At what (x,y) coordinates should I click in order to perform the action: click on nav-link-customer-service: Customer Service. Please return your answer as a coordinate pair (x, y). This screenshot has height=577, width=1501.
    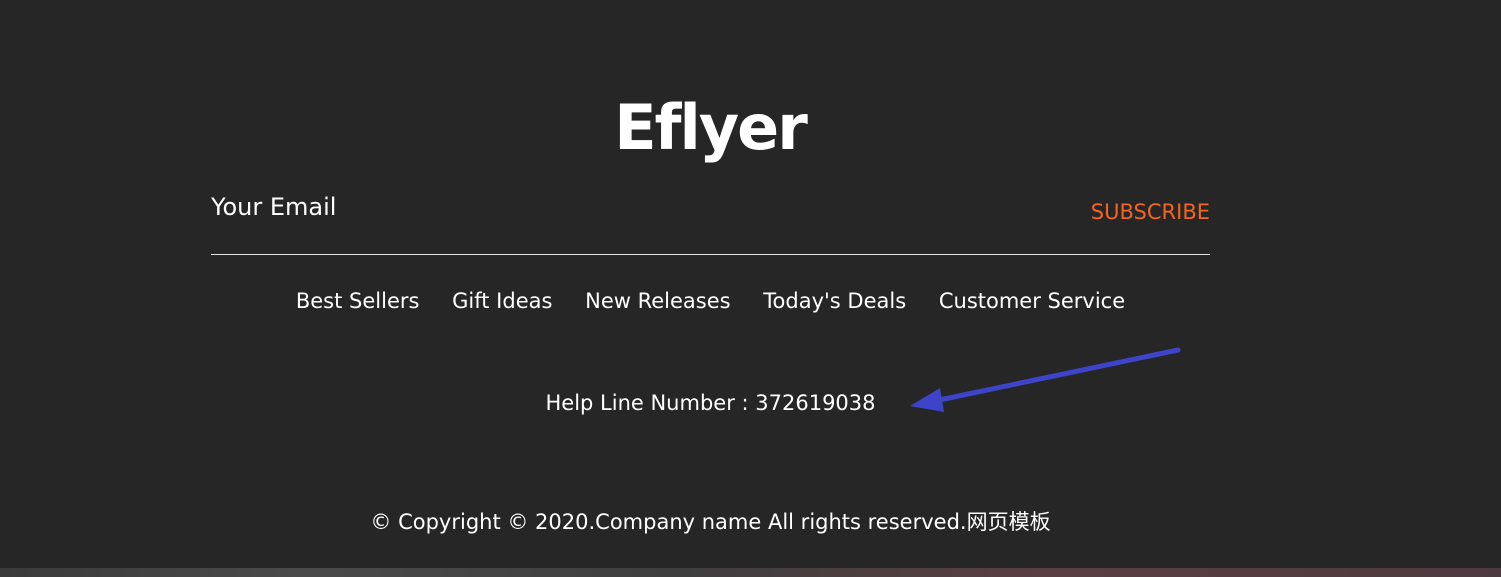
    Looking at the image, I should click on (1032, 301).